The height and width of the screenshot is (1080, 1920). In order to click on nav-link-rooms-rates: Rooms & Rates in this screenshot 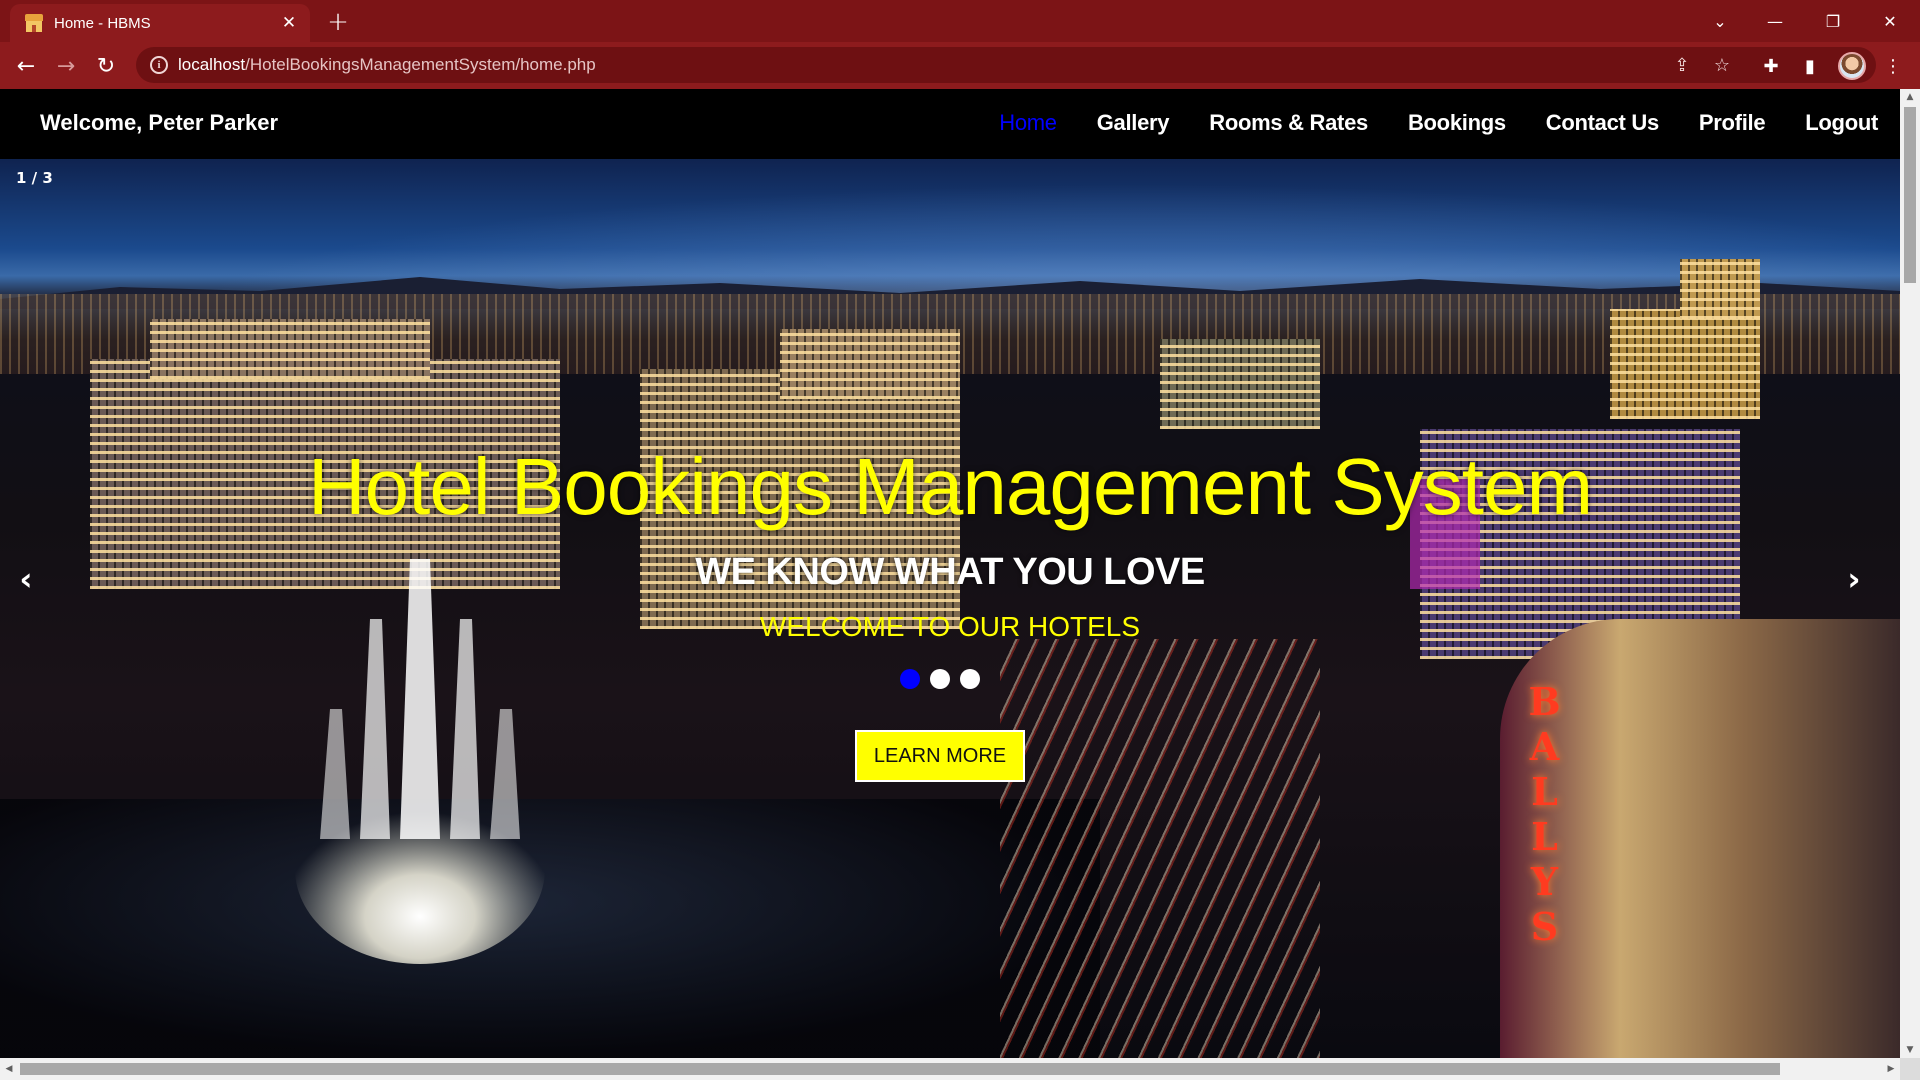, I will do `click(1288, 123)`.